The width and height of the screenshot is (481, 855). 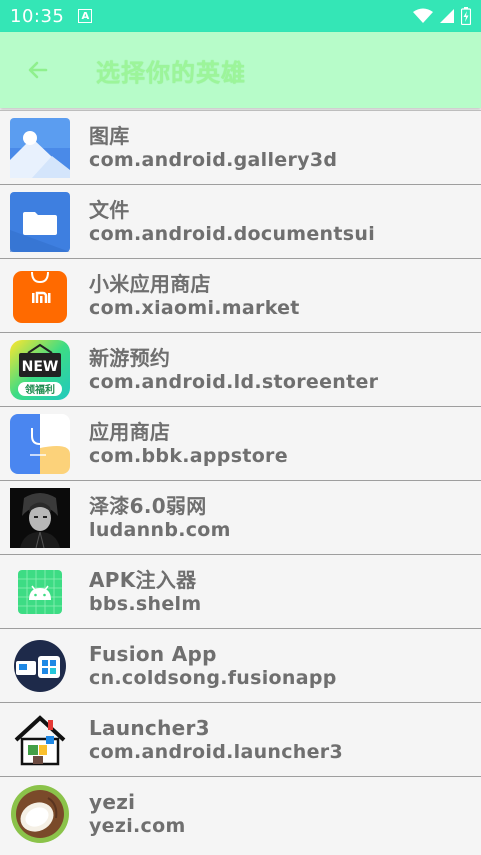 I want to click on page-title: 选择你的英雄, so click(x=171, y=72).